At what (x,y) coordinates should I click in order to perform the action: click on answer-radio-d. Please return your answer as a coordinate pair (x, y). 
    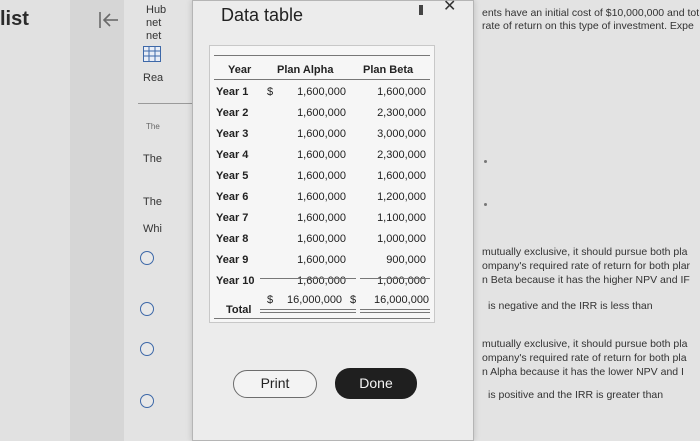
    Looking at the image, I should click on (147, 401).